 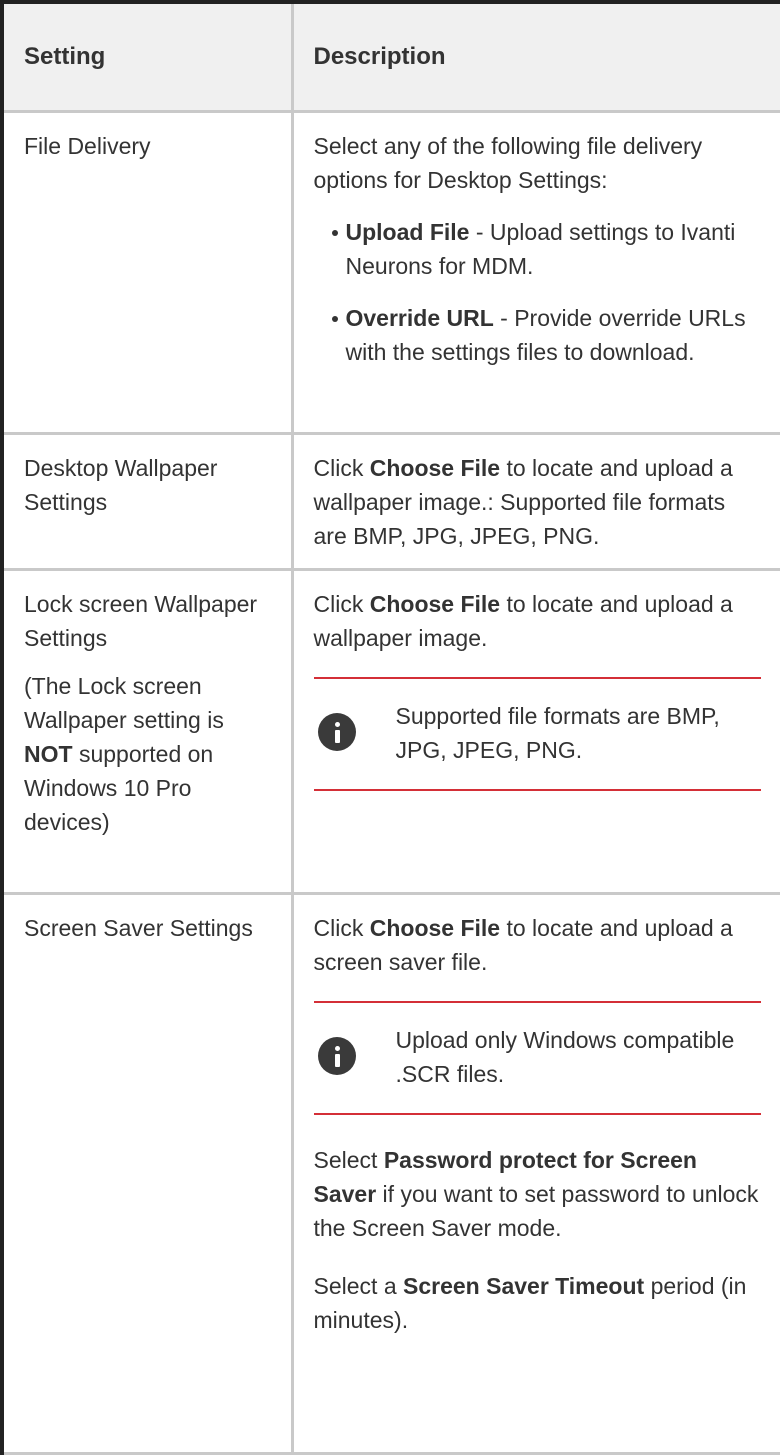 What do you see at coordinates (87, 146) in the screenshot?
I see `setting-label: File Delivery` at bounding box center [87, 146].